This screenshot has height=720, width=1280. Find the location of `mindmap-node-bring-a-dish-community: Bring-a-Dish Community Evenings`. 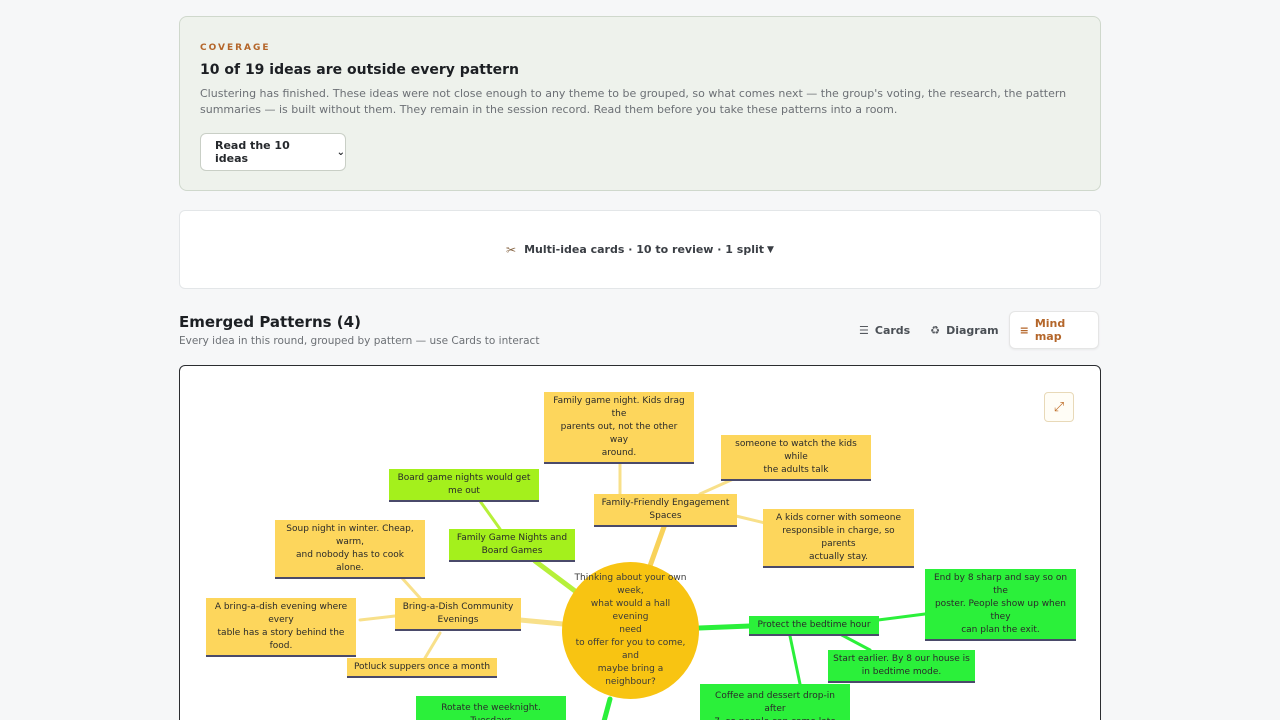

mindmap-node-bring-a-dish-community: Bring-a-Dish Community Evenings is located at coordinates (458, 614).